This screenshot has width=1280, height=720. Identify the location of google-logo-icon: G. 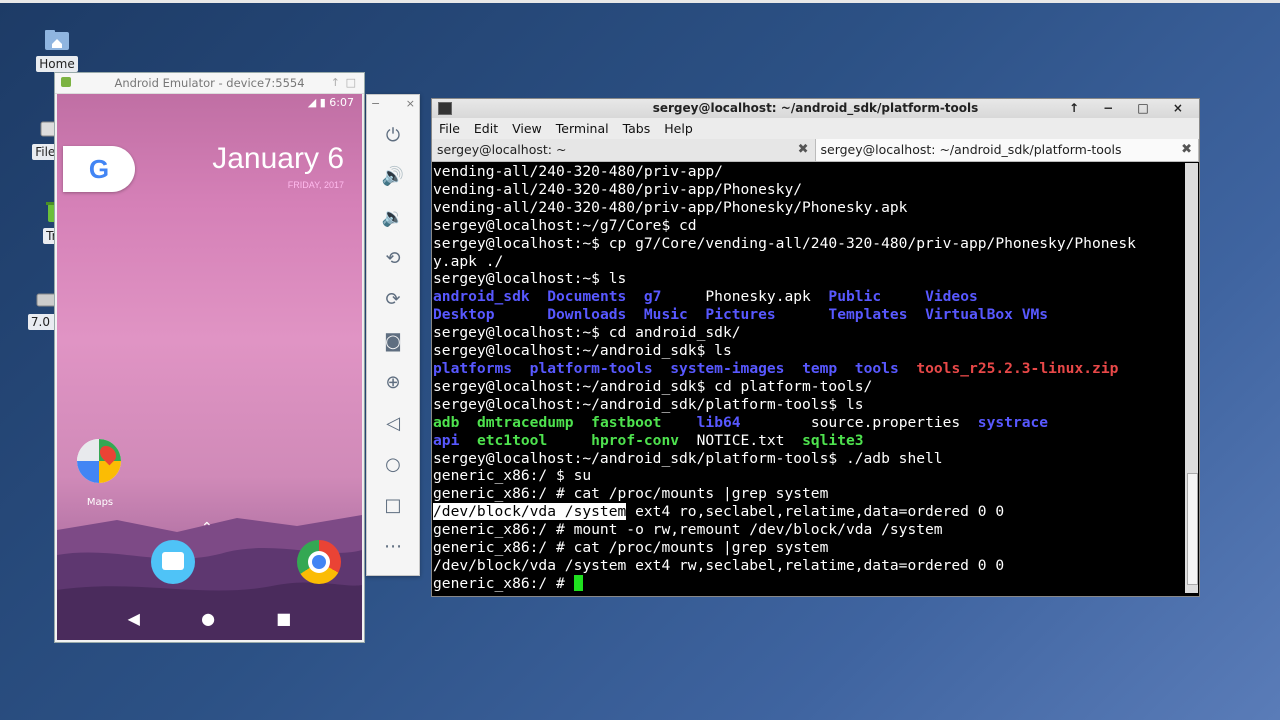
(99, 169).